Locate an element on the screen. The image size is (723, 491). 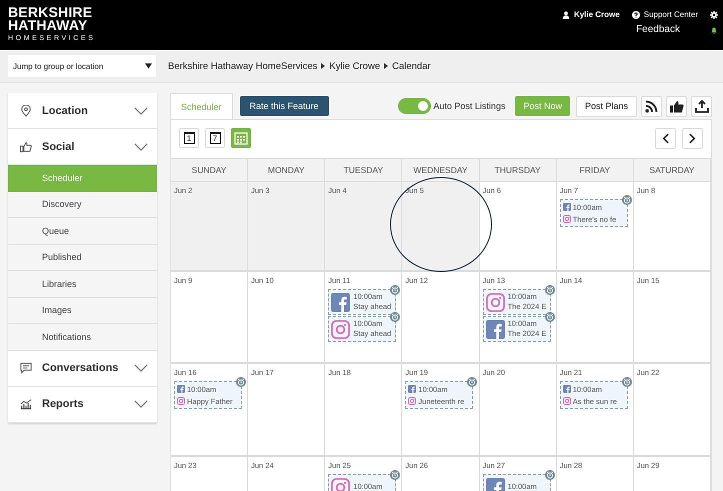
chevron-right-icon is located at coordinates (692, 138).